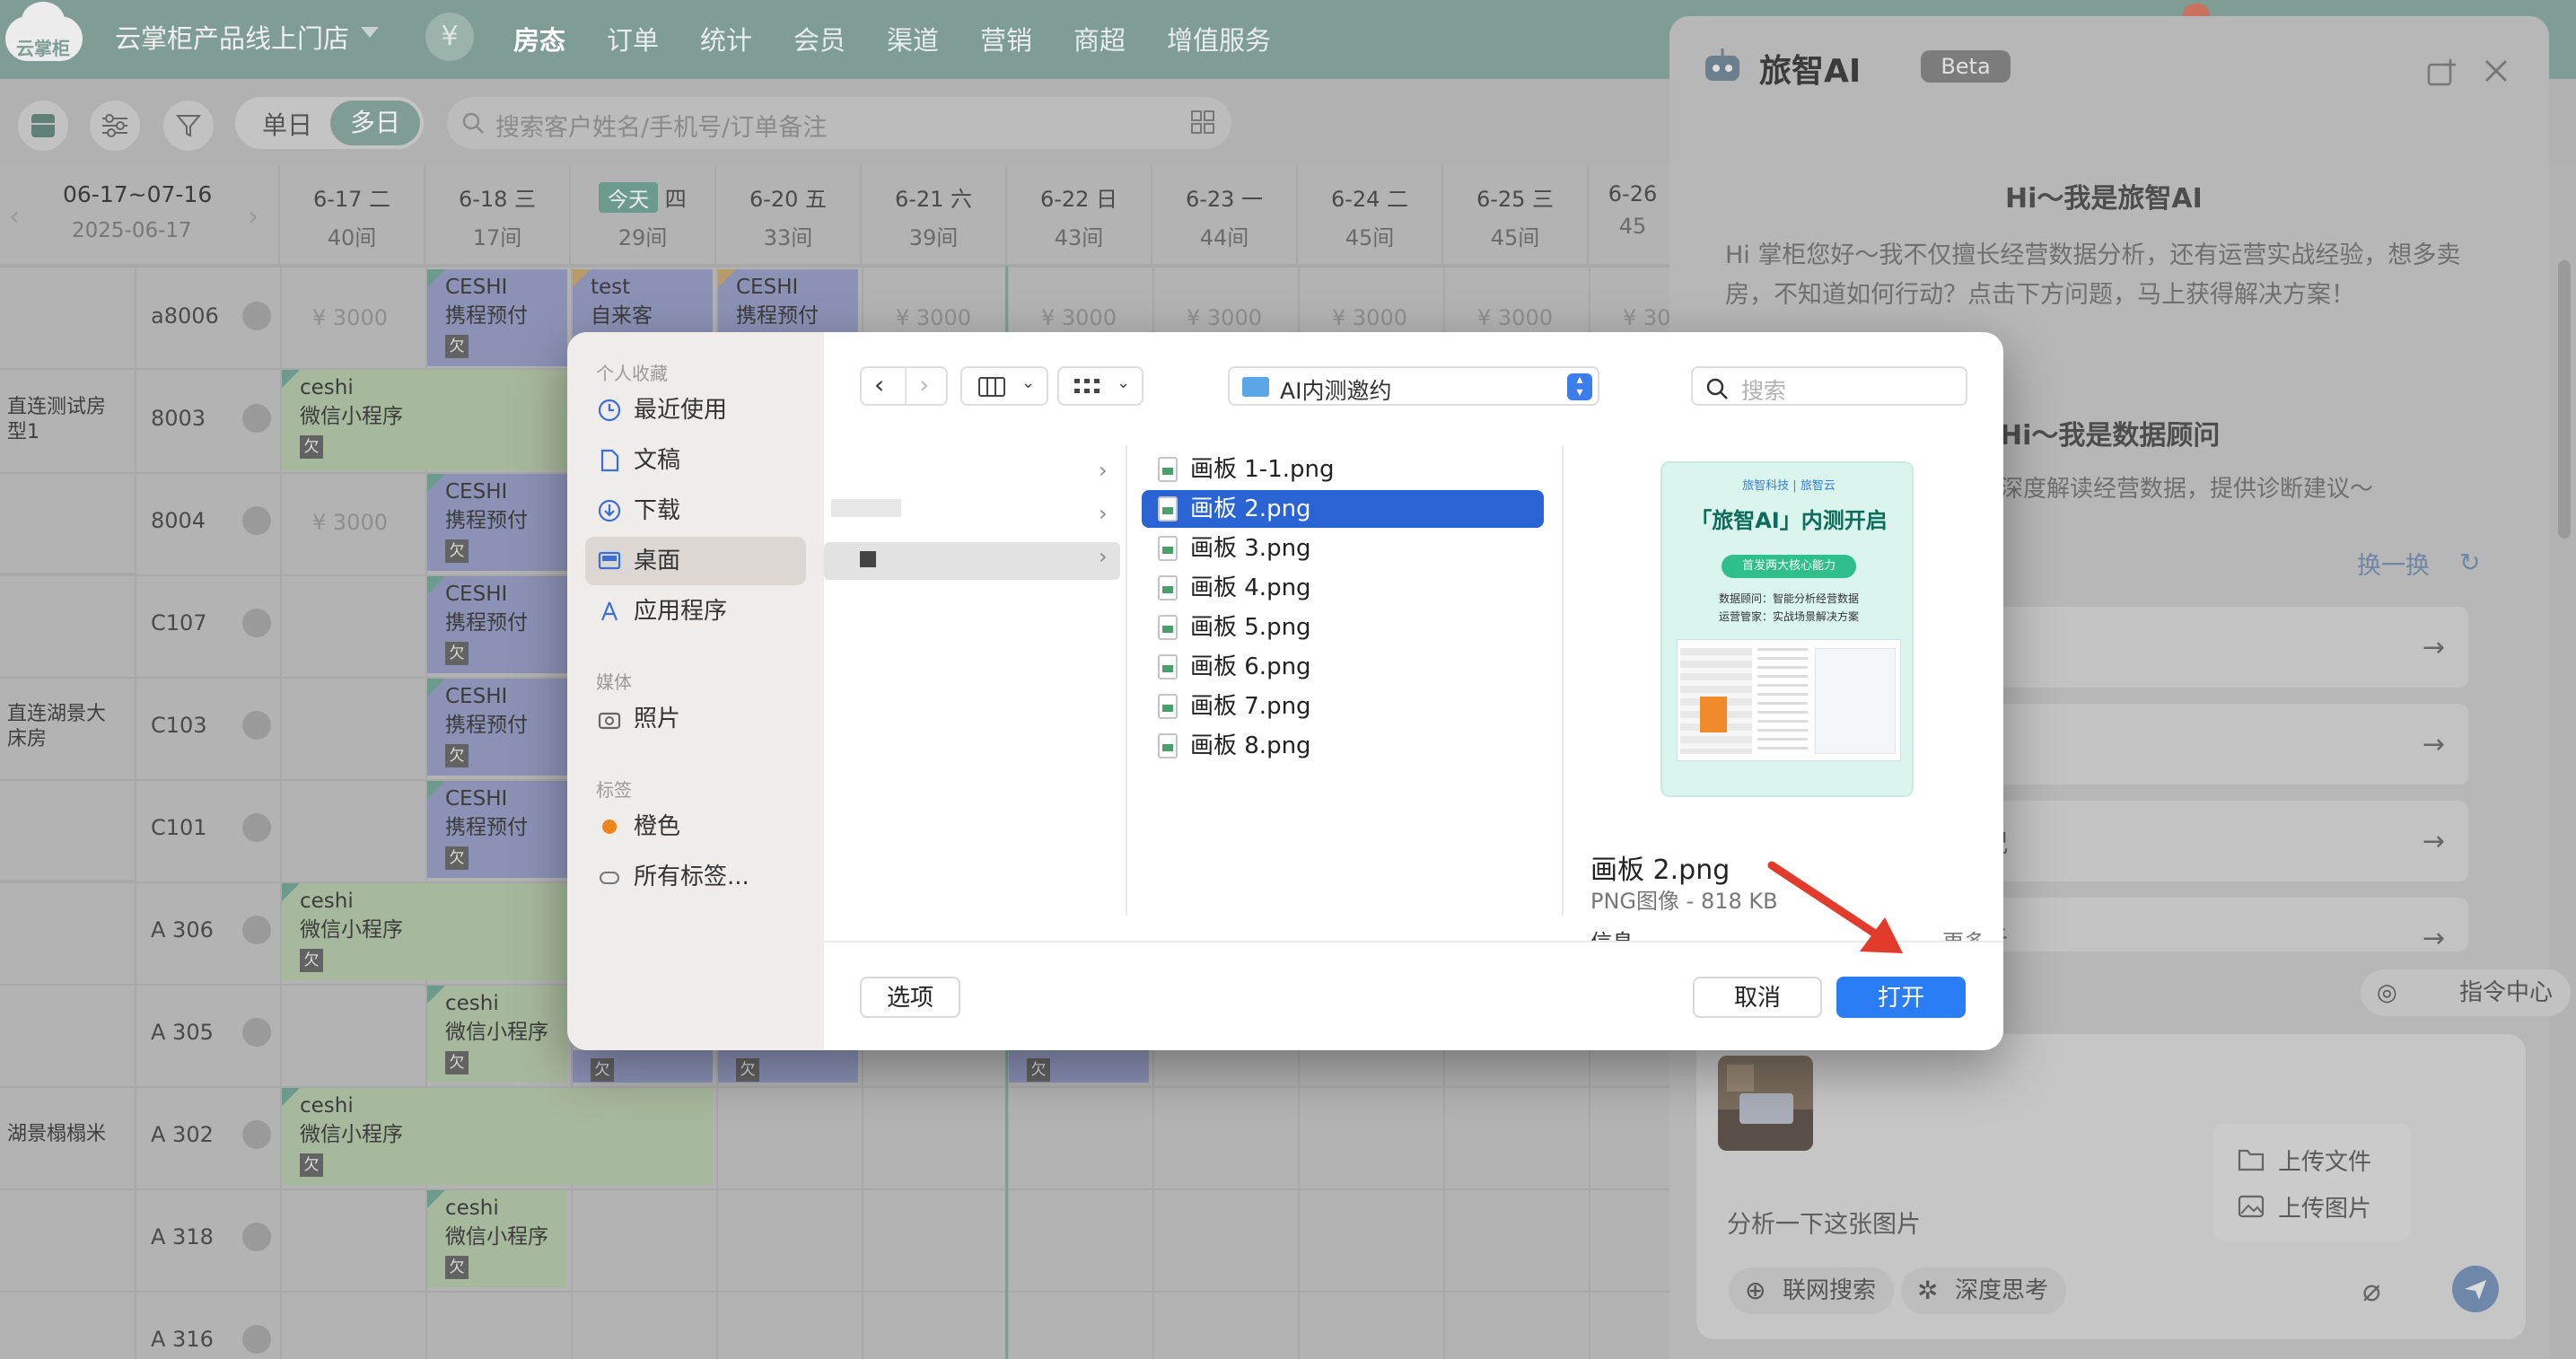  Describe the element at coordinates (2371, 1291) in the screenshot. I see `attachment-icon: ⌀` at that location.